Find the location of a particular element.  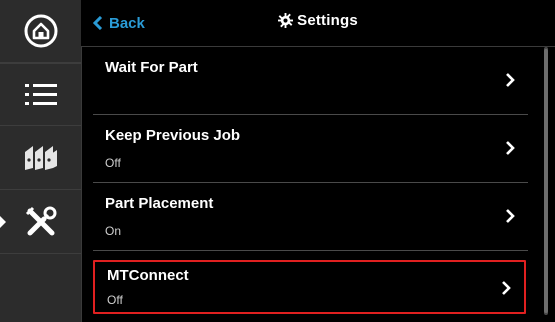

setting-mtconnect: MTConnect Off is located at coordinates (309, 287).